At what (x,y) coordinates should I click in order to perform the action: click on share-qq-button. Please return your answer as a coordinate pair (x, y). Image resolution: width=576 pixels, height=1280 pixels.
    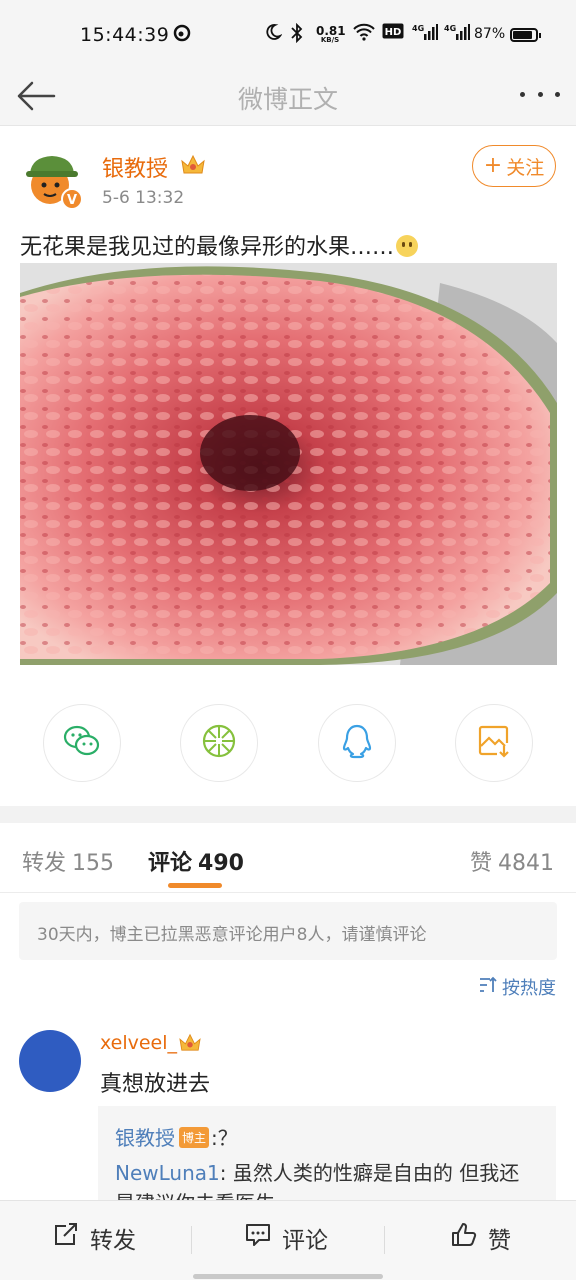
    Looking at the image, I should click on (357, 743).